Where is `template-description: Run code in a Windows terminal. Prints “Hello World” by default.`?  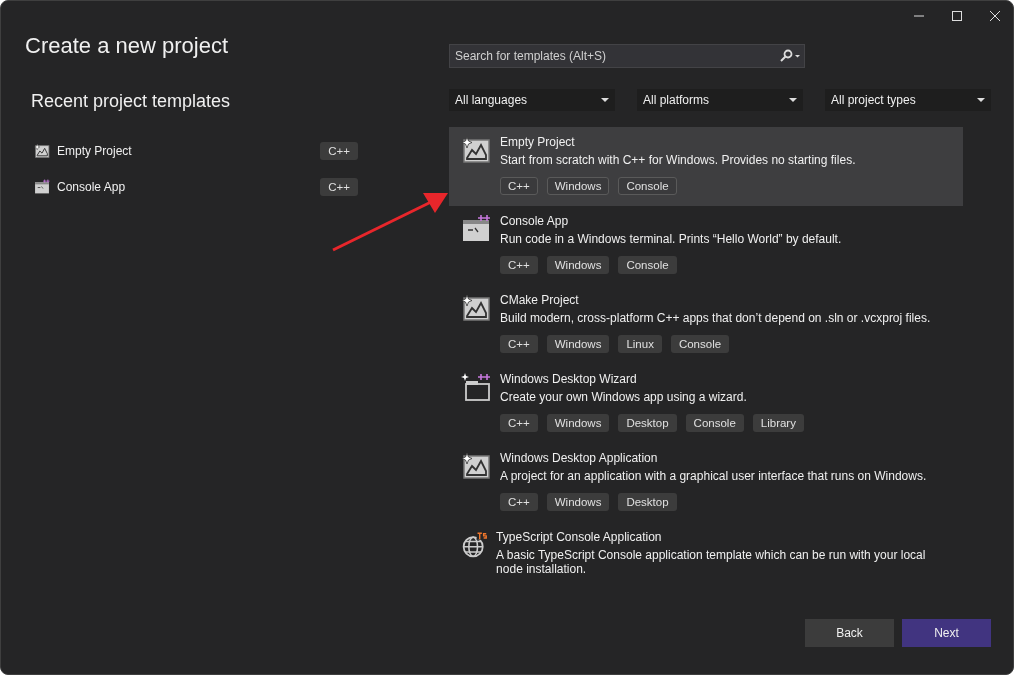
template-description: Run code in a Windows terminal. Prints “Hello World” by default. is located at coordinates (671, 239).